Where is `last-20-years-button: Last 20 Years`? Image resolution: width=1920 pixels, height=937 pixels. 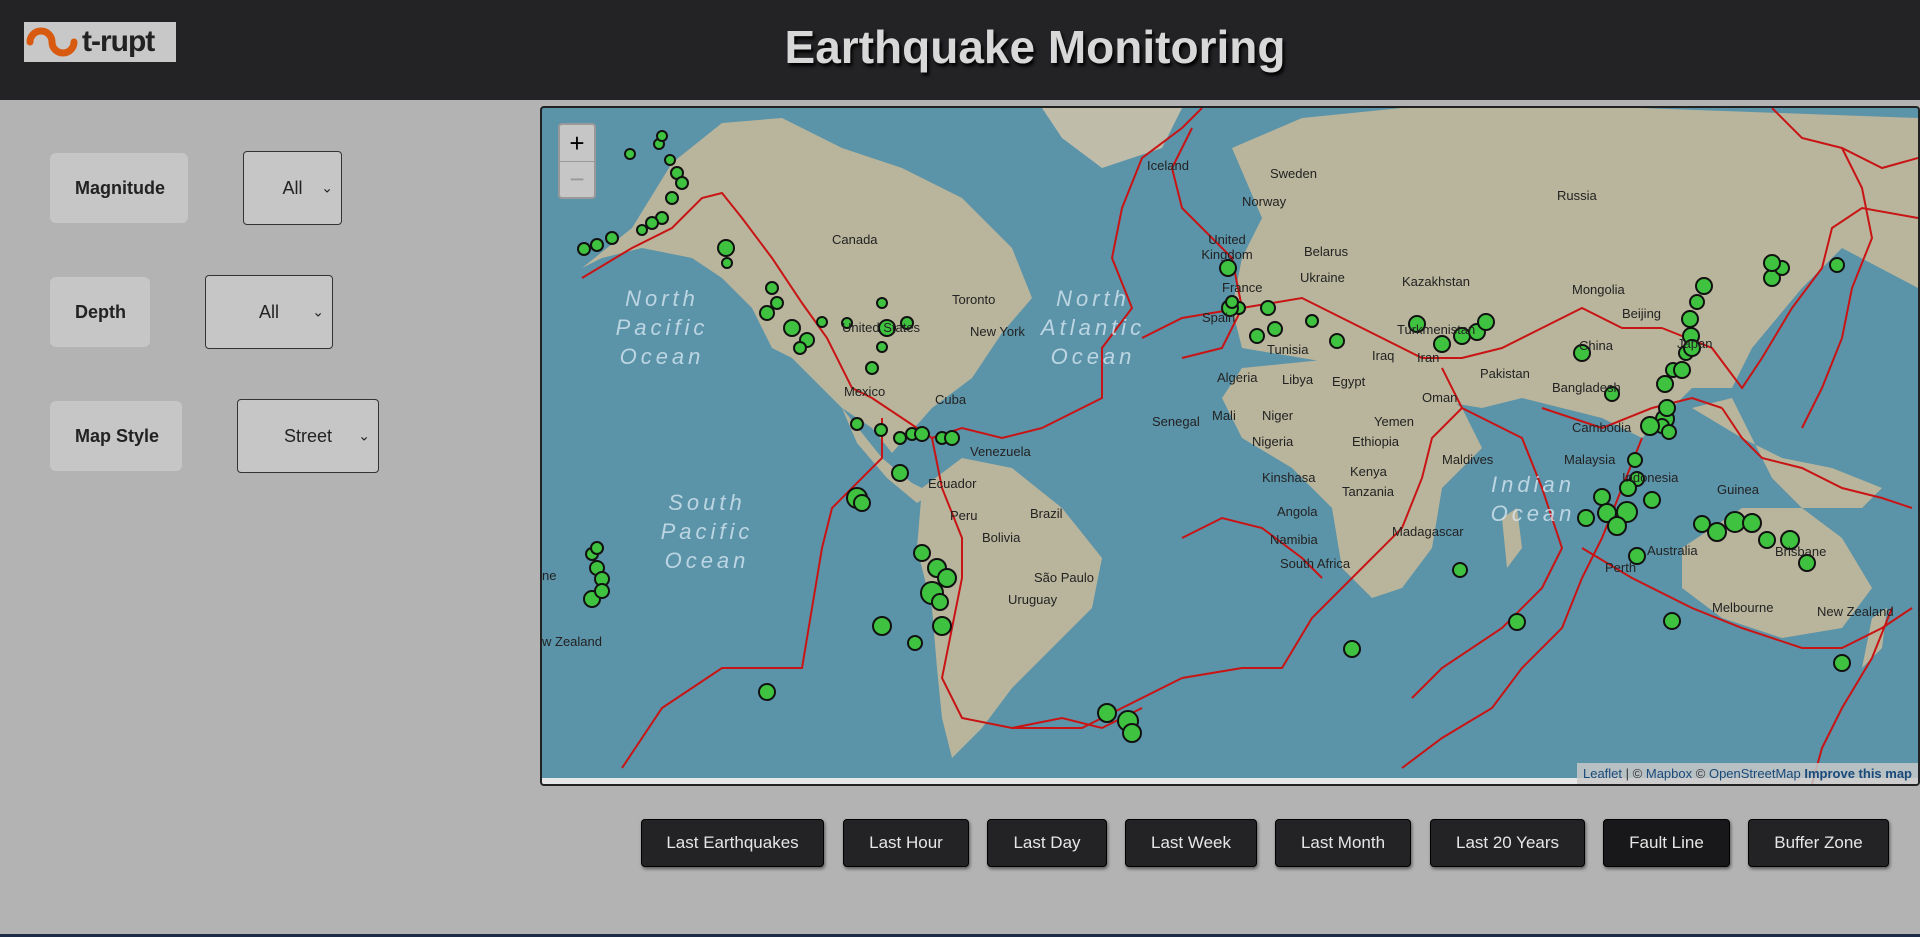 last-20-years-button: Last 20 Years is located at coordinates (1507, 843).